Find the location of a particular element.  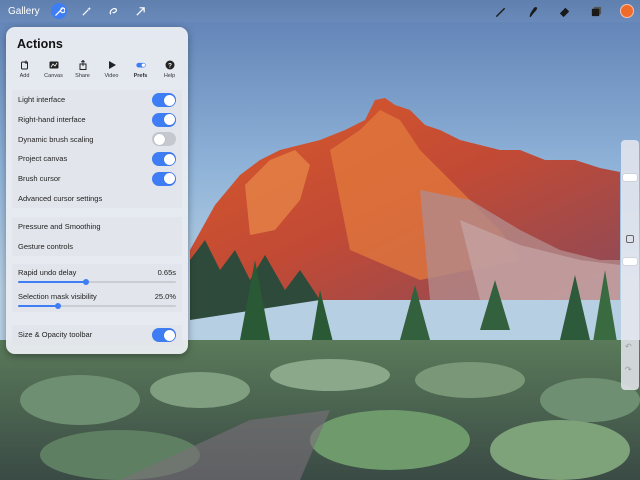

adjustments-button is located at coordinates (86, 11).